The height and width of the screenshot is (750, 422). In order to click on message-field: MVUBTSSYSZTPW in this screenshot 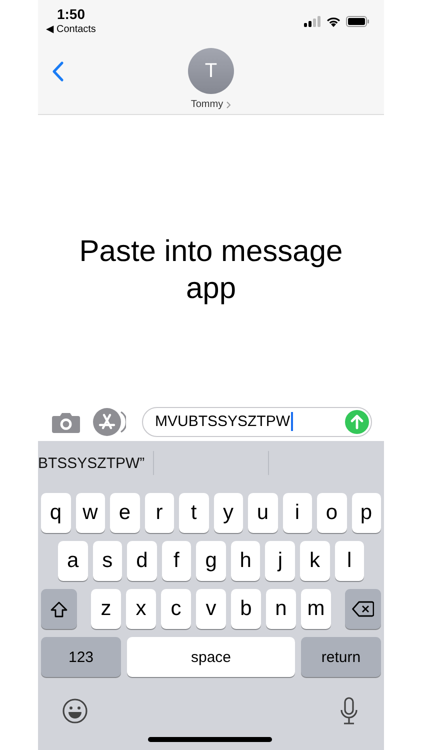, I will do `click(257, 421)`.